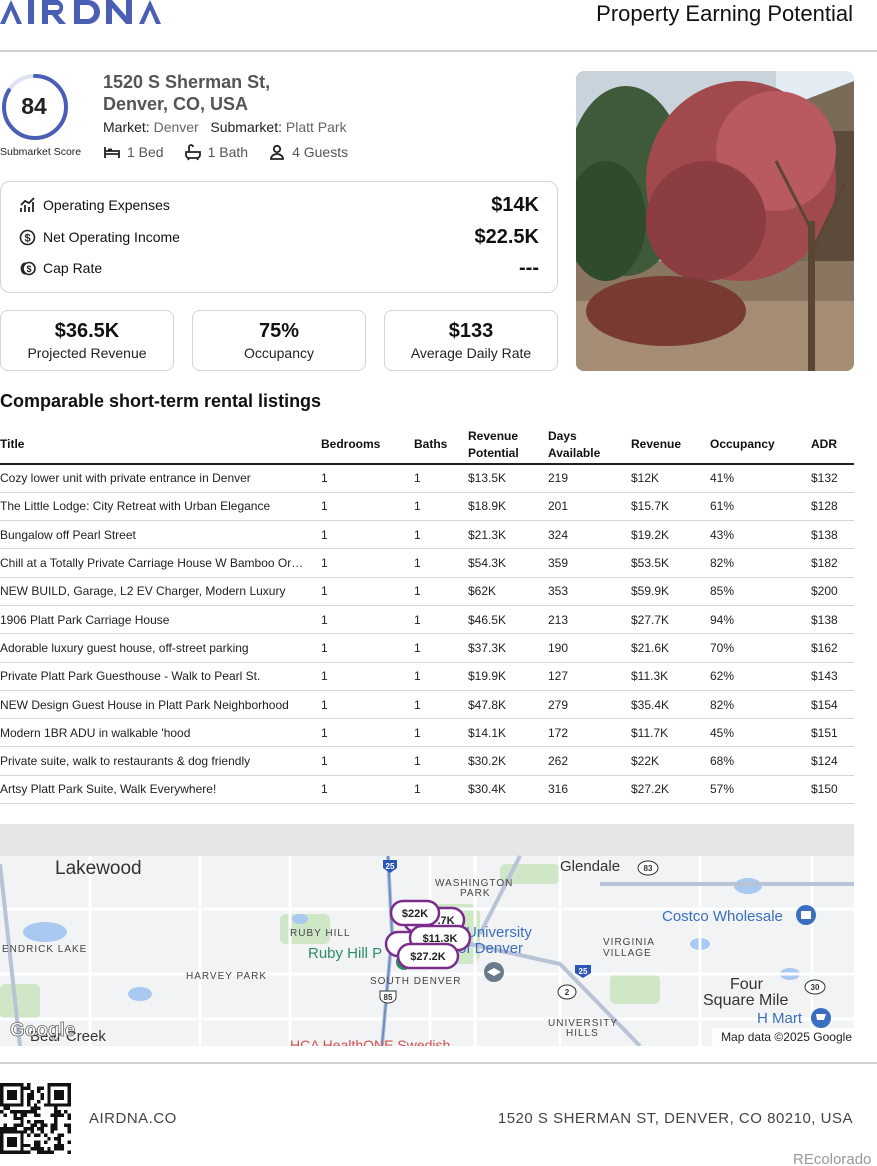  I want to click on costco-pin-icon, so click(806, 915).